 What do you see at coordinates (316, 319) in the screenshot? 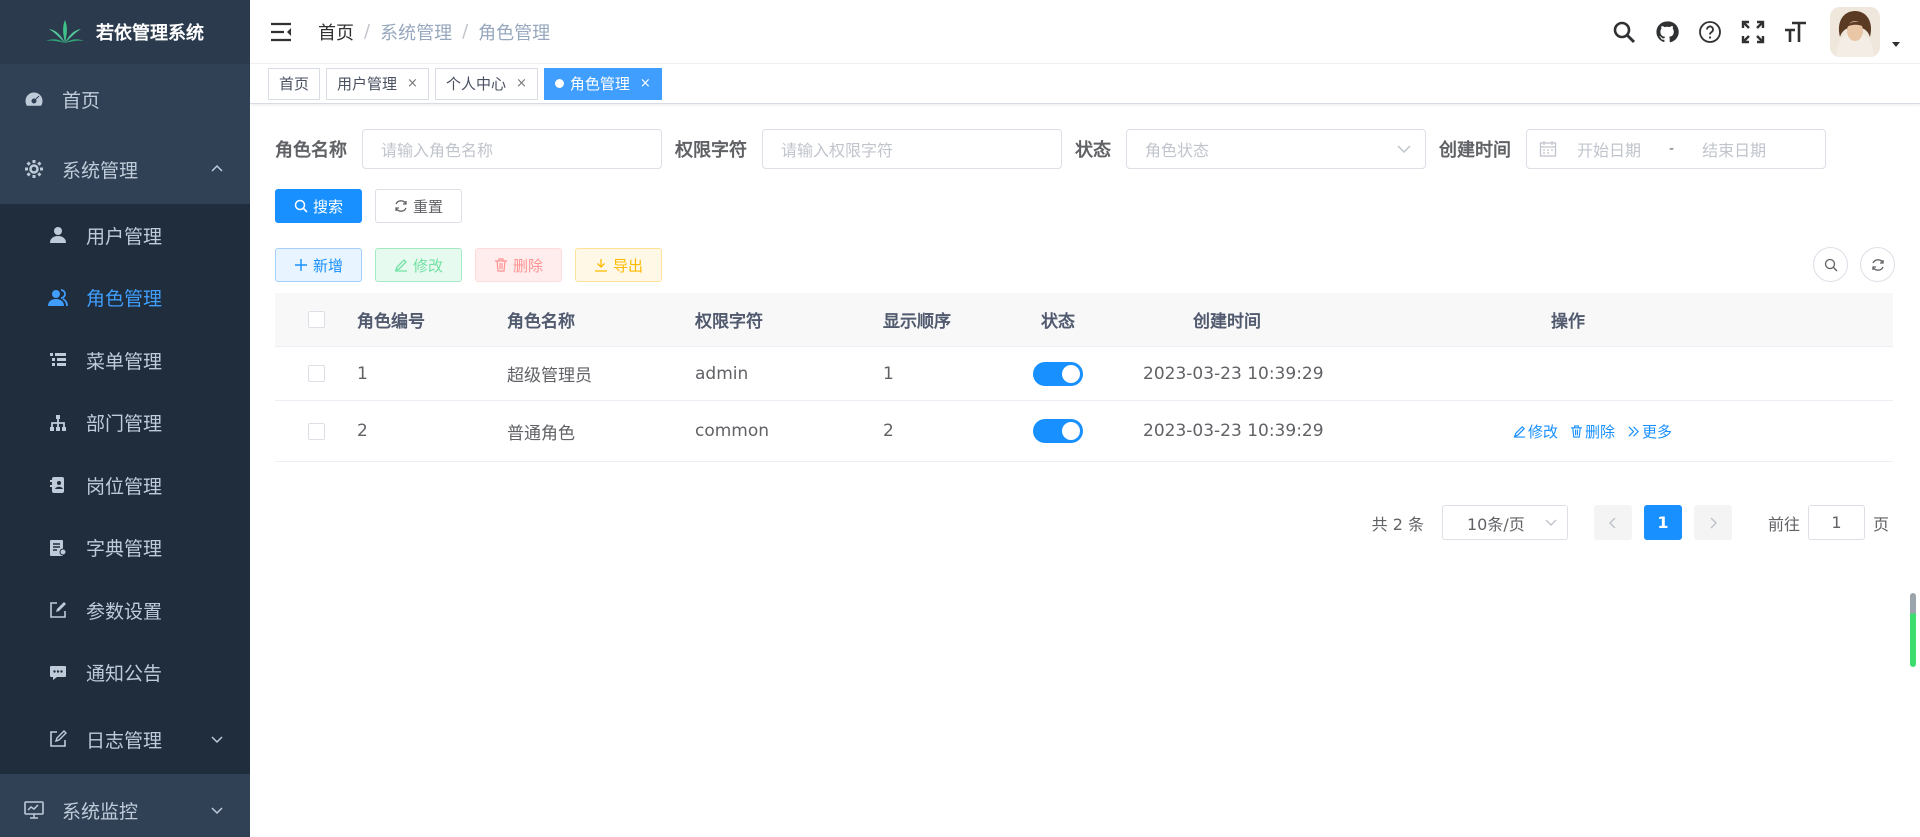
I see `select-all-checkbox` at bounding box center [316, 319].